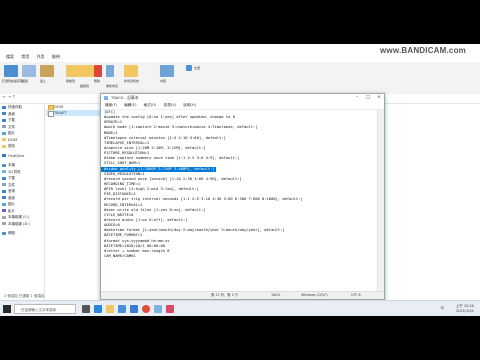 This screenshot has width=480, height=360. I want to click on star-icon, so click(4, 107).